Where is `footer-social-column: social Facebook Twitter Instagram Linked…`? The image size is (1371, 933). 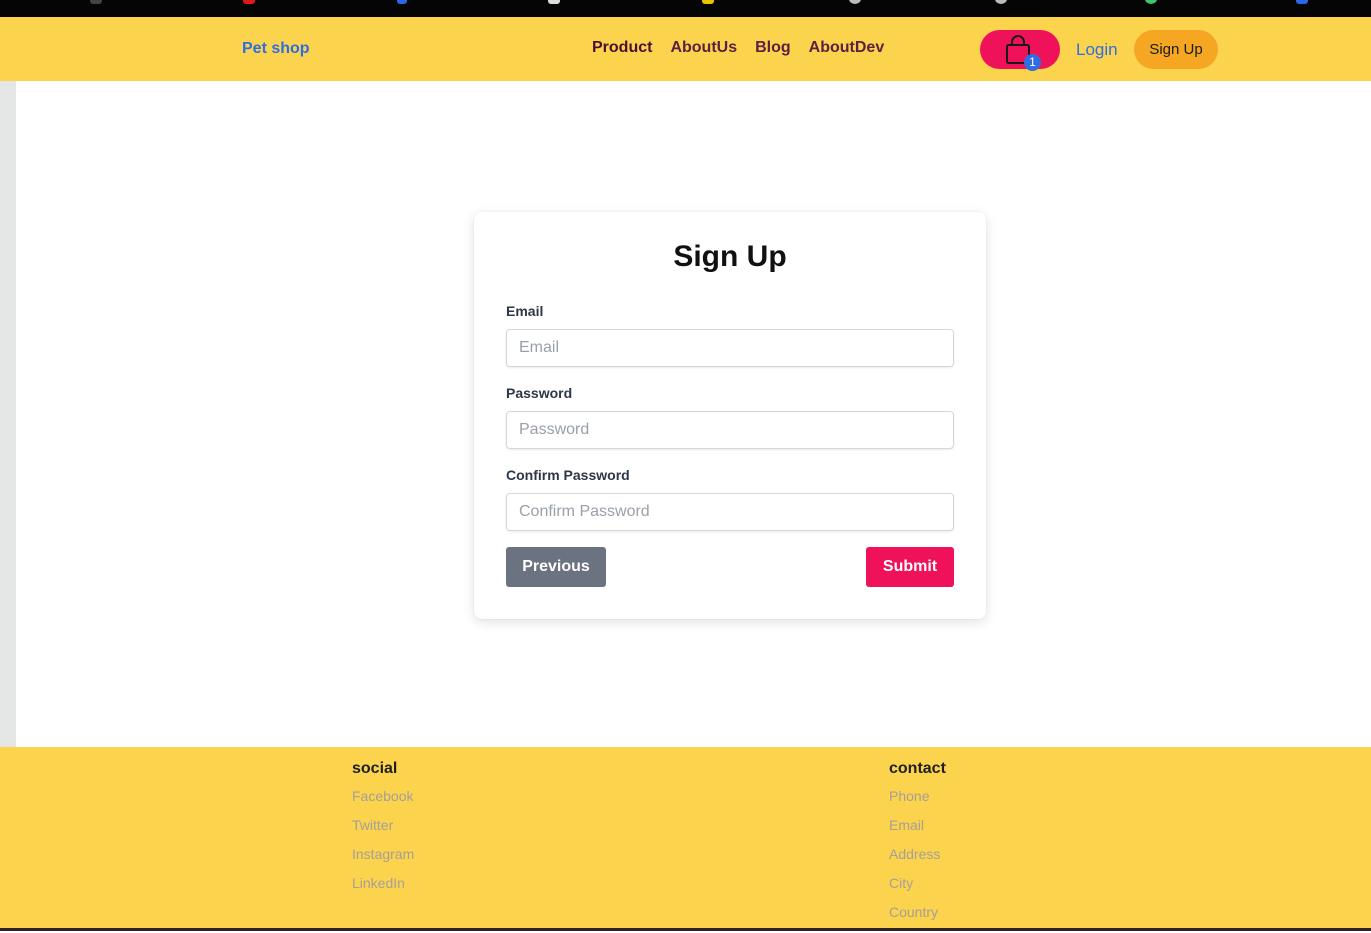 footer-social-column: social Facebook Twitter Instagram Linked… is located at coordinates (383, 832).